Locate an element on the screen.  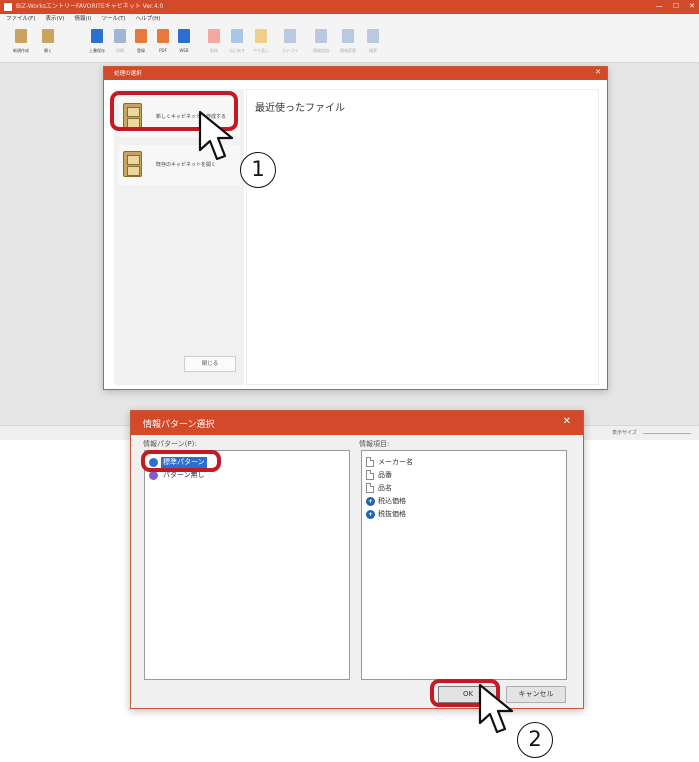
toolbar-button-undo: 元に戻す is located at coordinates (237, 44).